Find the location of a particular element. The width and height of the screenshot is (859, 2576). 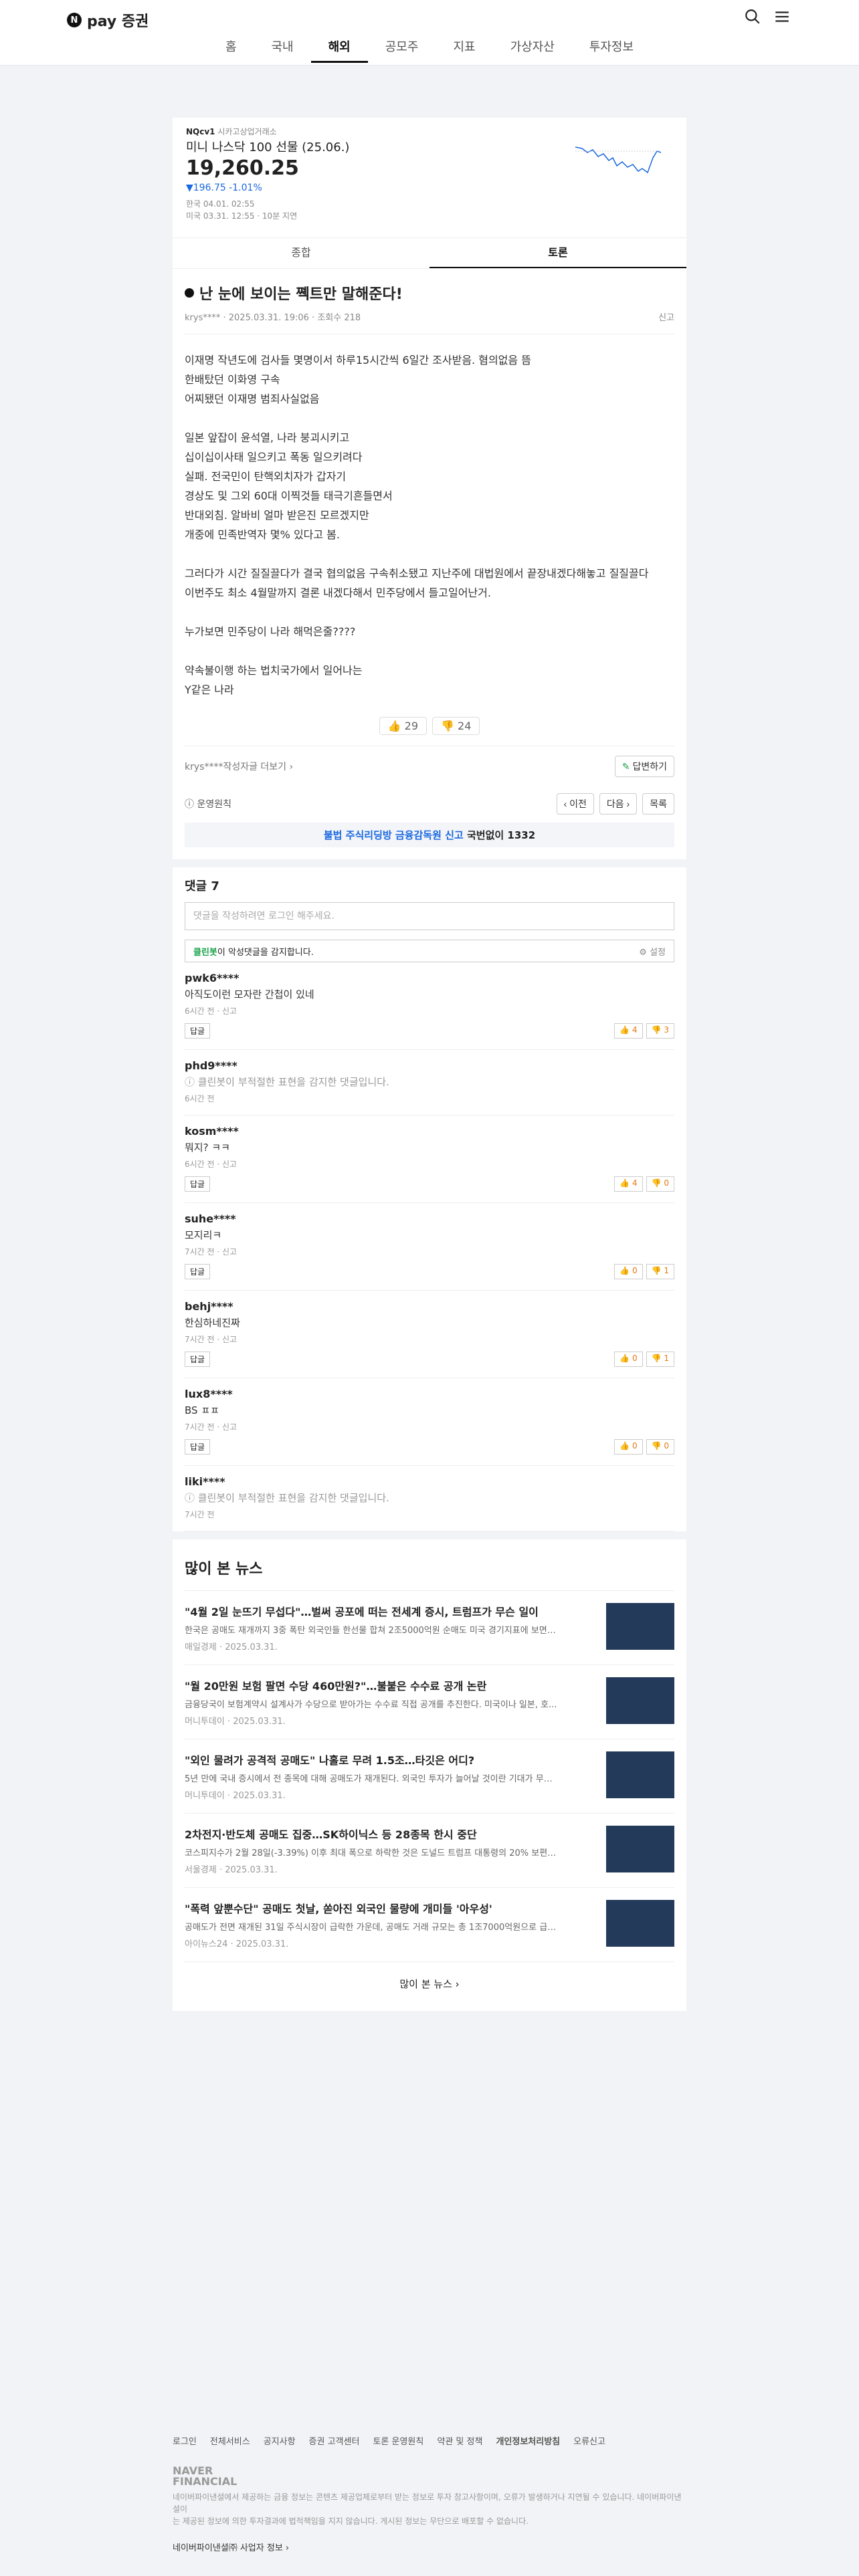

comment-item: phd9**** ⓘ 클린봇이 부적절한 표현을 감지한 댓글입니다. 6시간 전 is located at coordinates (429, 1082).